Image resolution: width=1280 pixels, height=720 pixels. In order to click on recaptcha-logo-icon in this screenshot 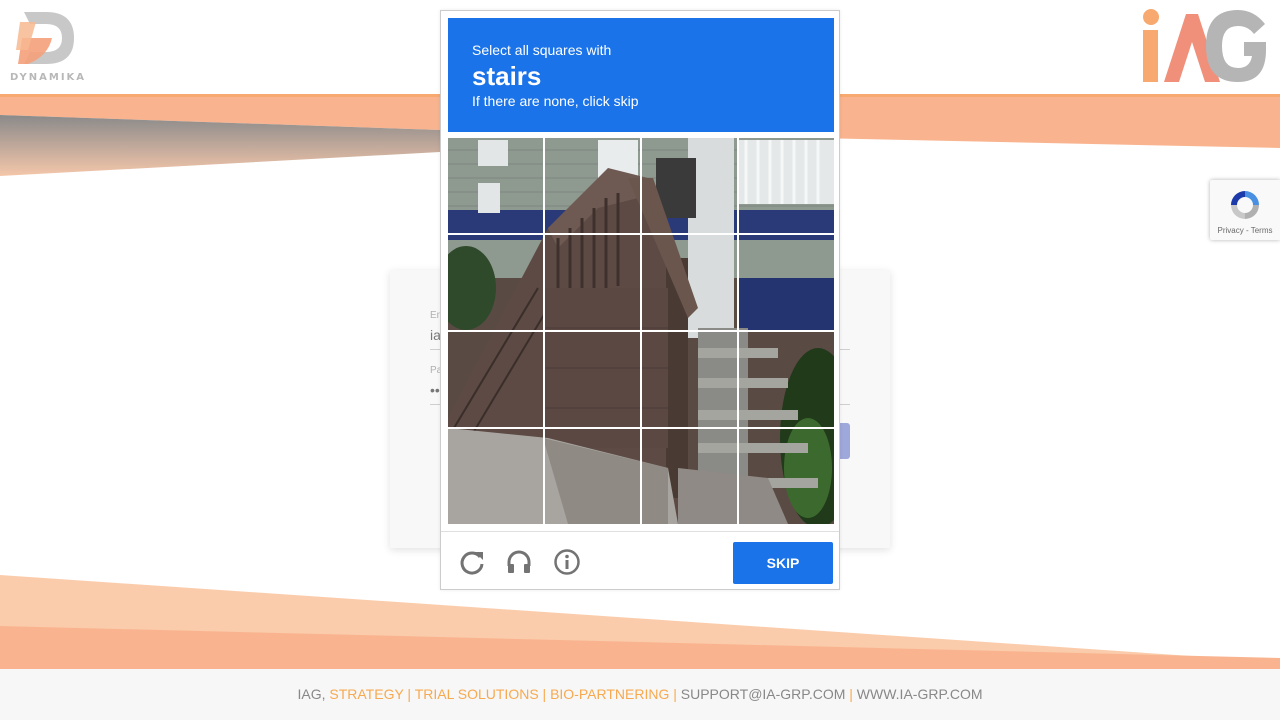, I will do `click(1245, 205)`.